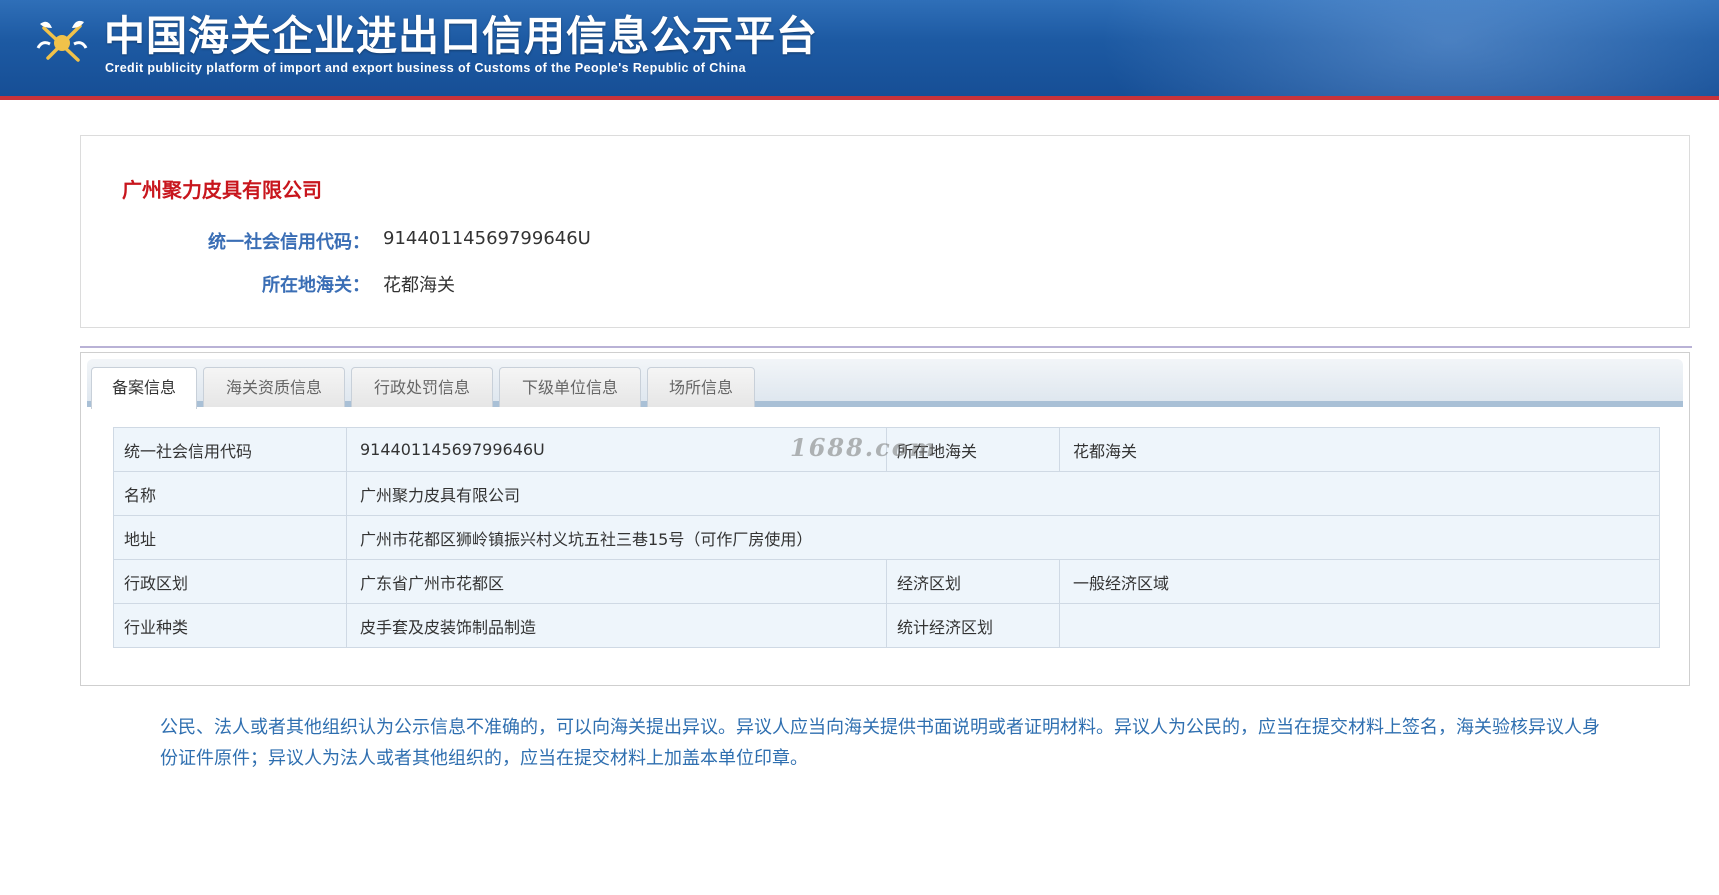 The height and width of the screenshot is (895, 1719). I want to click on tab-administrative-penalty: 行政处罚信息, so click(422, 387).